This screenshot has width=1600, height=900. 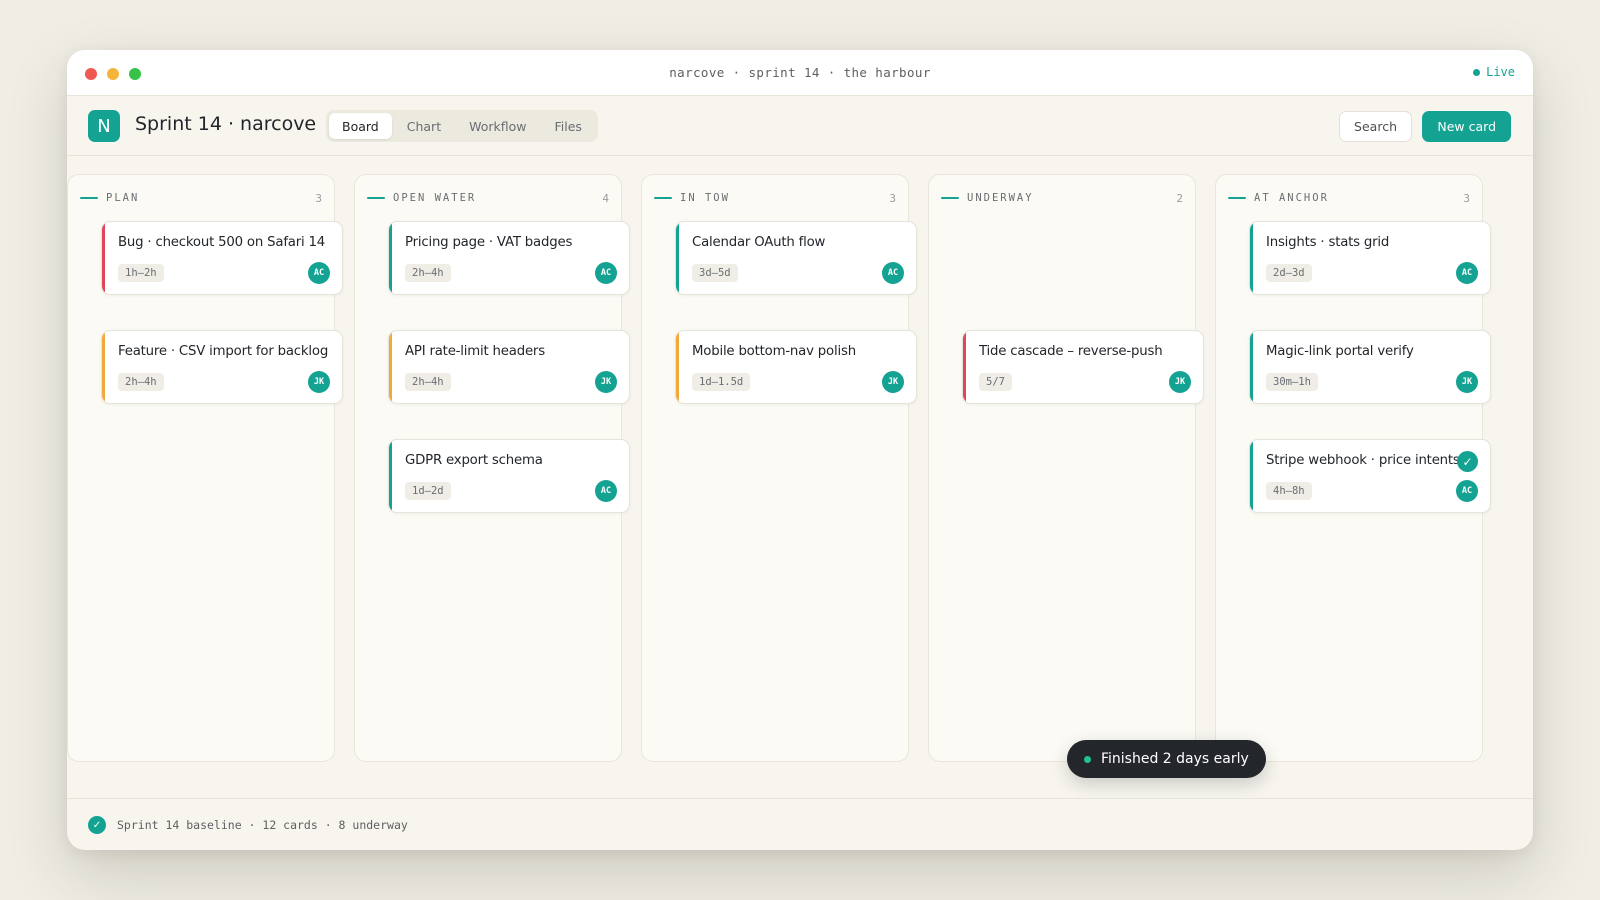 What do you see at coordinates (775, 198) in the screenshot?
I see `column-header: IN TOW 3` at bounding box center [775, 198].